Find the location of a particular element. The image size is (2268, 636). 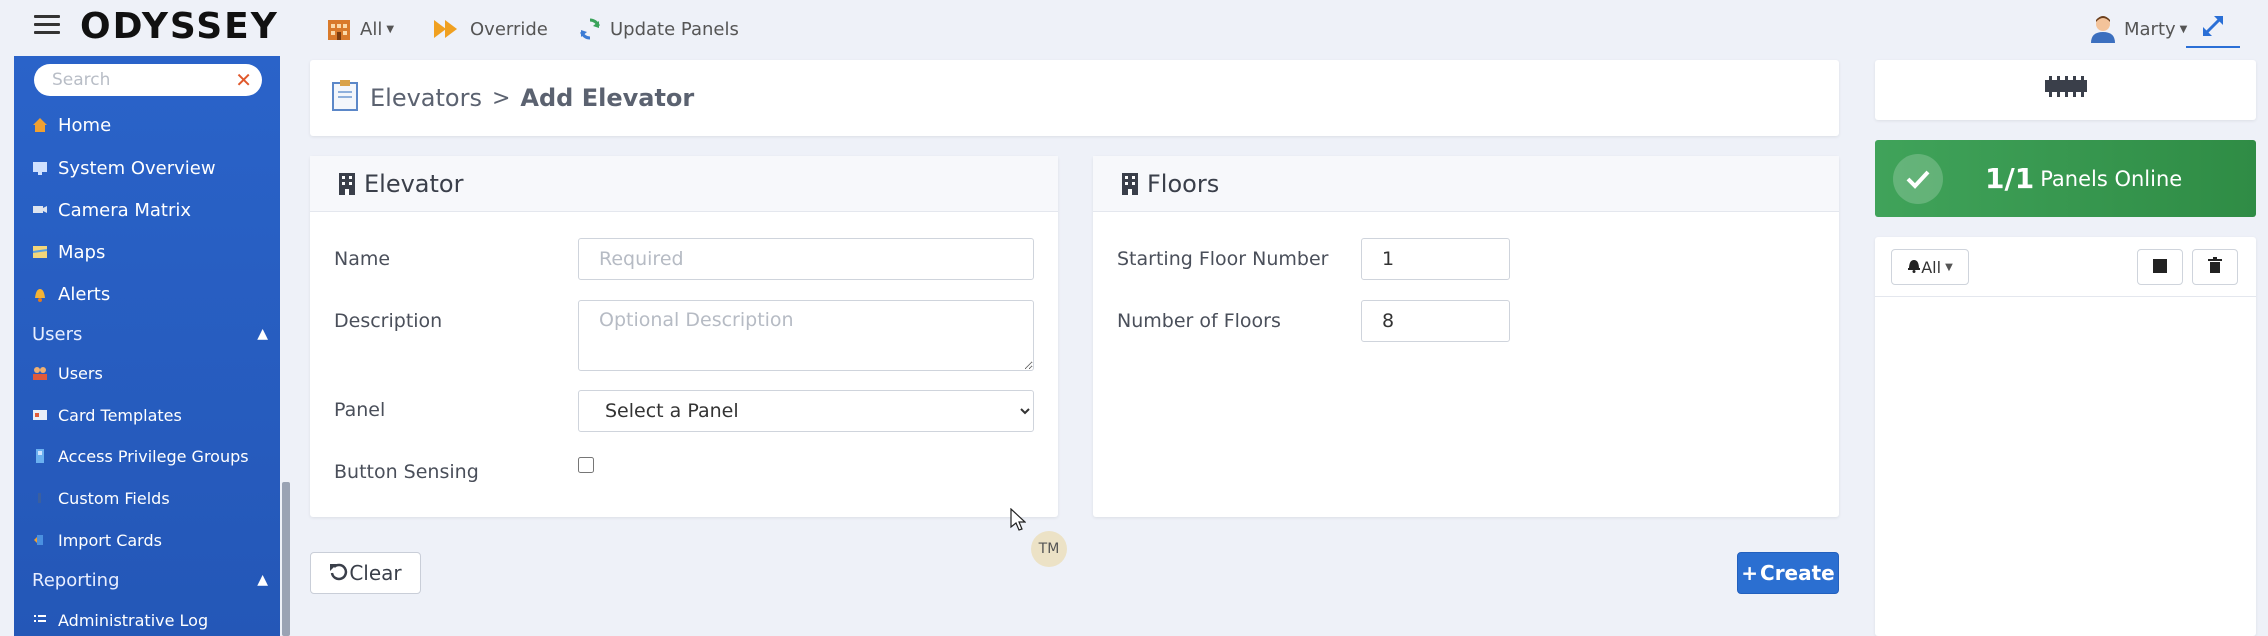

hamburger-menu-icon is located at coordinates (47, 25).